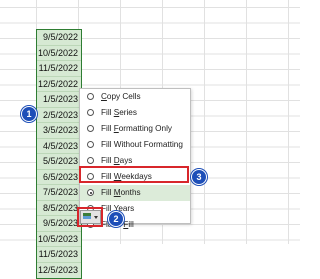 The height and width of the screenshot is (279, 320). Describe the element at coordinates (59, 239) in the screenshot. I see `date-cell: 10/5/2023` at that location.